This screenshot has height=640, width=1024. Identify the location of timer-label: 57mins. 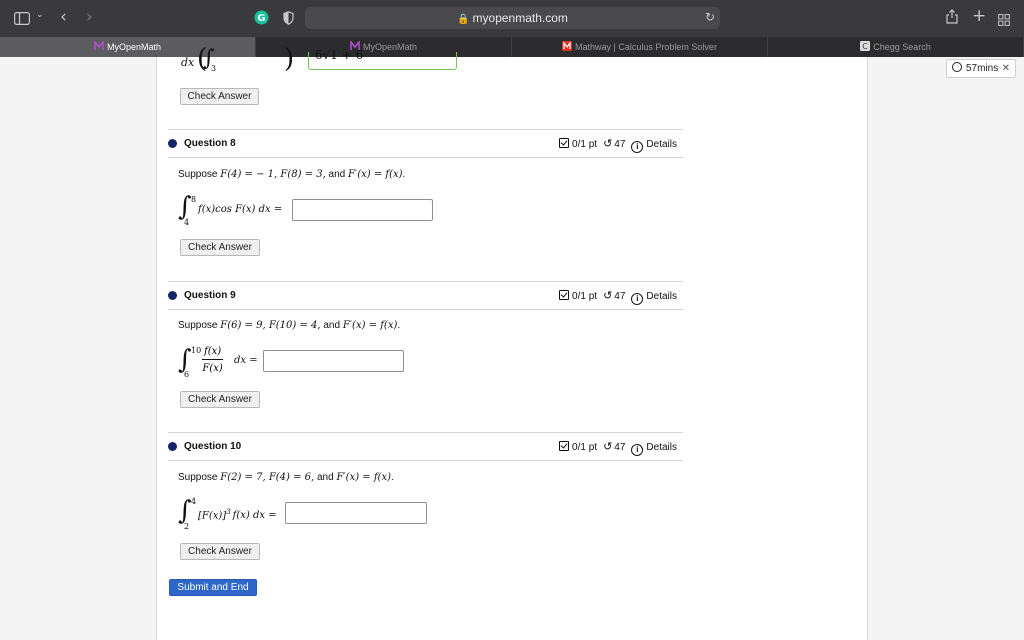
(982, 68).